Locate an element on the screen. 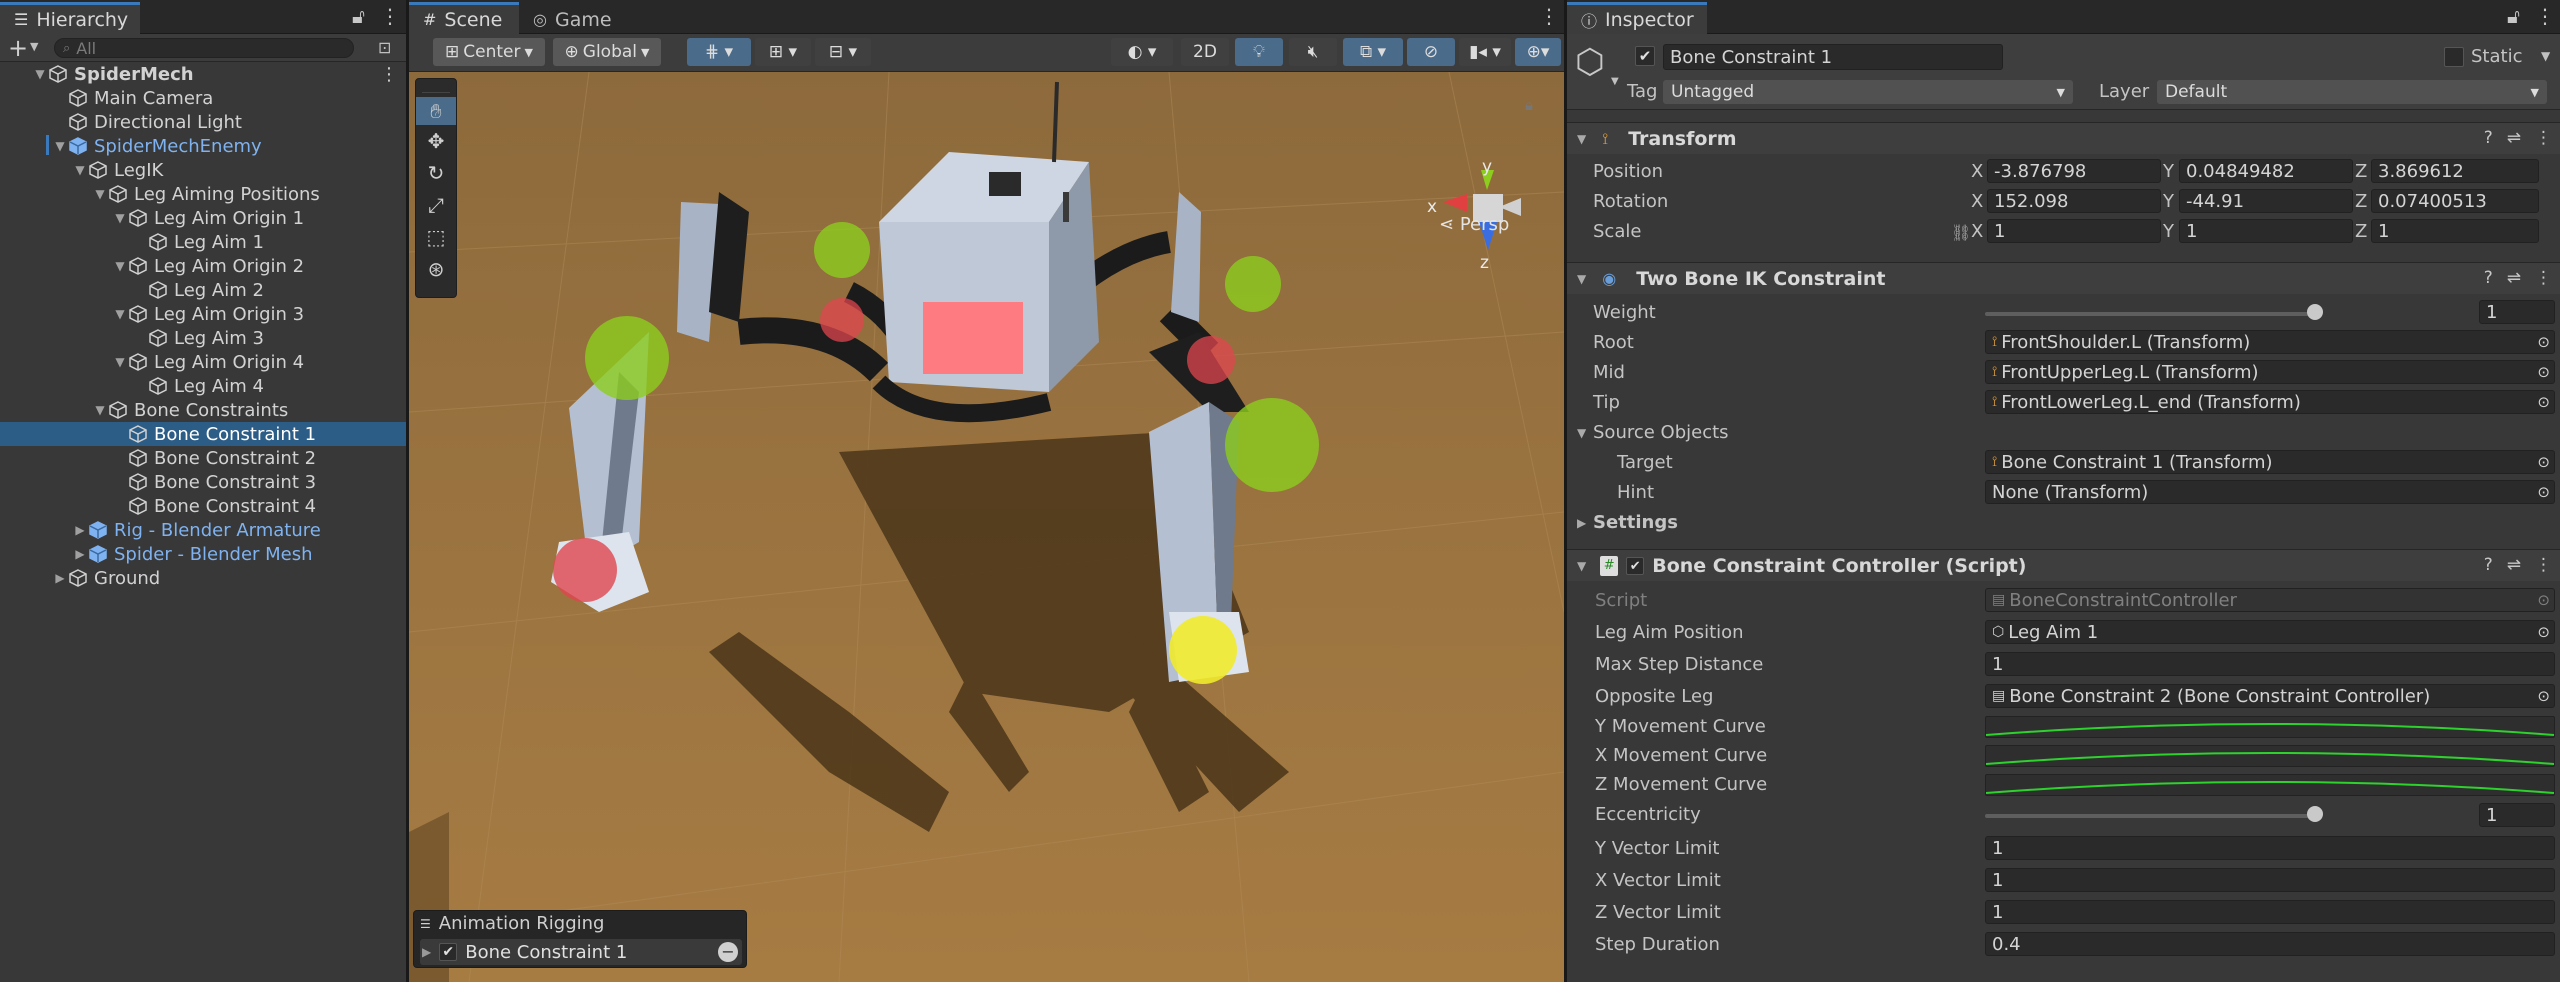 The height and width of the screenshot is (982, 2560). tab-game: ◎ Game is located at coordinates (569, 18).